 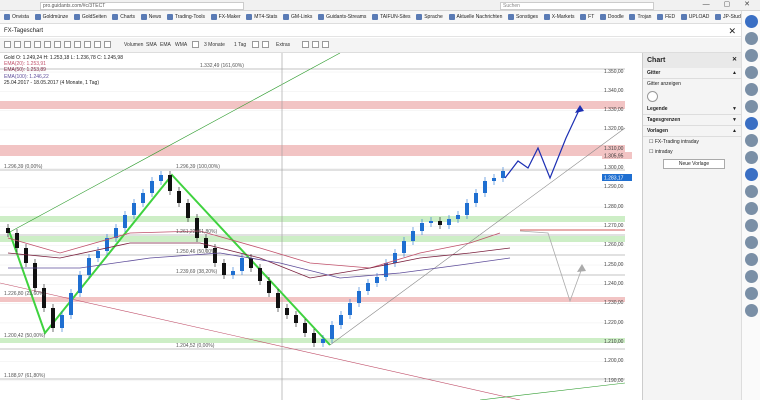 I want to click on price-axis-label: 1.320,00, so click(x=614, y=129).